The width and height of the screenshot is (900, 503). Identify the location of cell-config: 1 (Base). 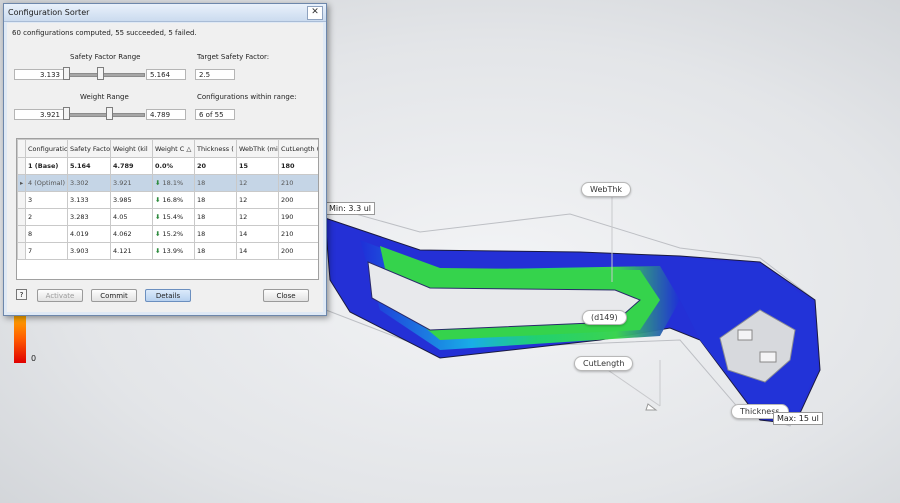
(46, 166).